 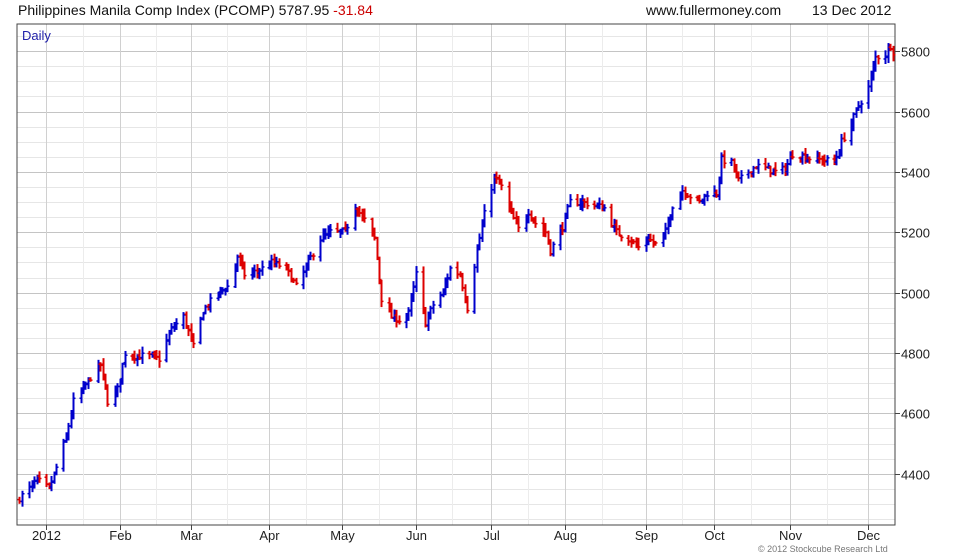 I want to click on x-tick-label: May, so click(x=342, y=535).